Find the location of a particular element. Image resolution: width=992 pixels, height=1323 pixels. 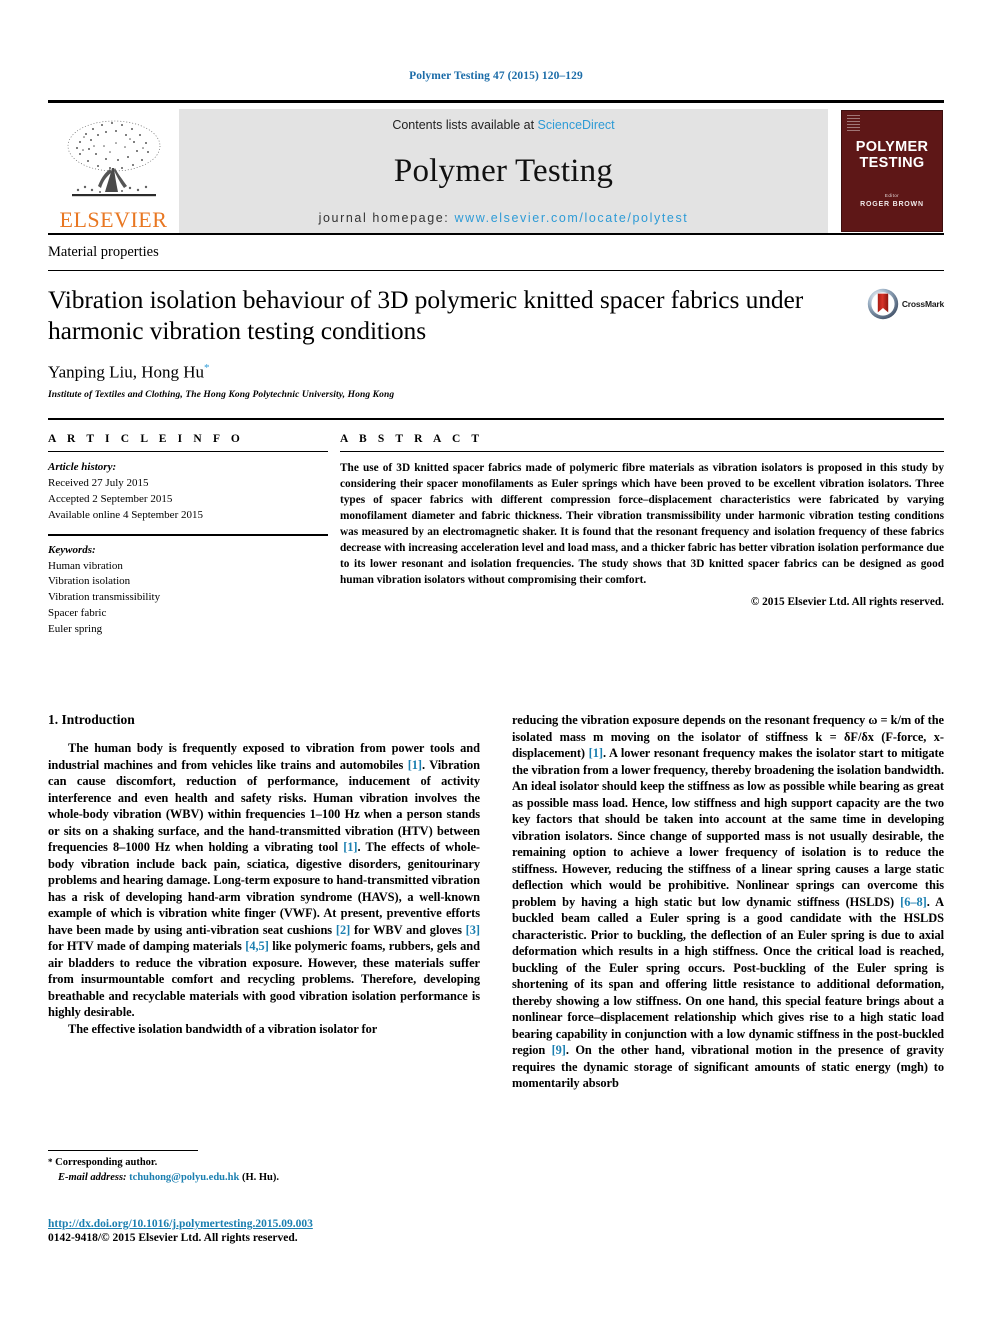

contents-prefix-text: Contents lists available at is located at coordinates (465, 125).